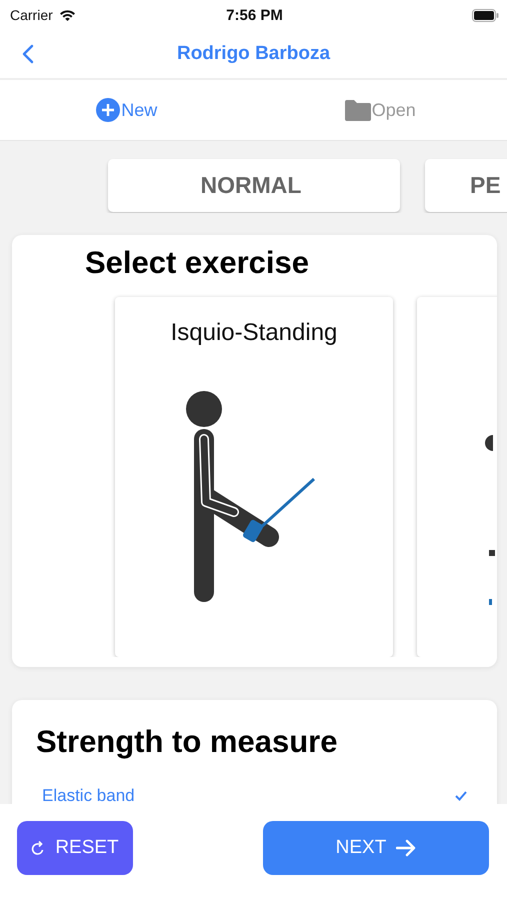  What do you see at coordinates (254, 185) in the screenshot?
I see `mode-button: NORMAL` at bounding box center [254, 185].